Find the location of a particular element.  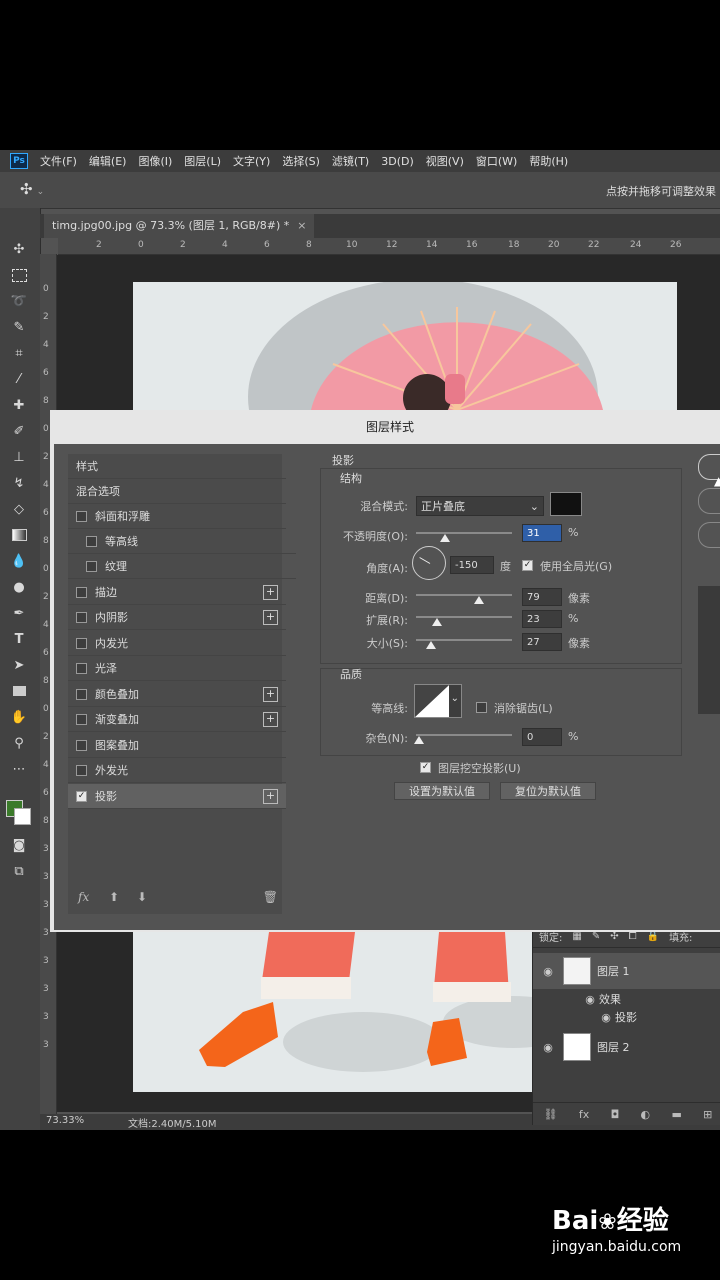

lock-draw-icon: ✎ is located at coordinates (596, 936).